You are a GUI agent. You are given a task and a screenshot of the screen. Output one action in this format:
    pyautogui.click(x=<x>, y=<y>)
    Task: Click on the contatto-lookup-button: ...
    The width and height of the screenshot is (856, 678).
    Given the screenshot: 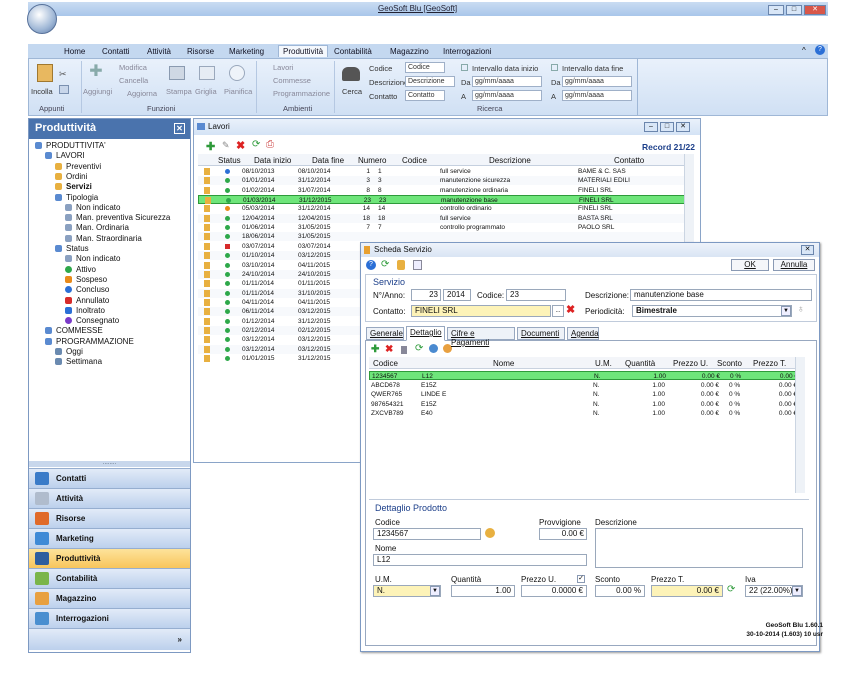 What is the action you would take?
    pyautogui.click(x=558, y=311)
    